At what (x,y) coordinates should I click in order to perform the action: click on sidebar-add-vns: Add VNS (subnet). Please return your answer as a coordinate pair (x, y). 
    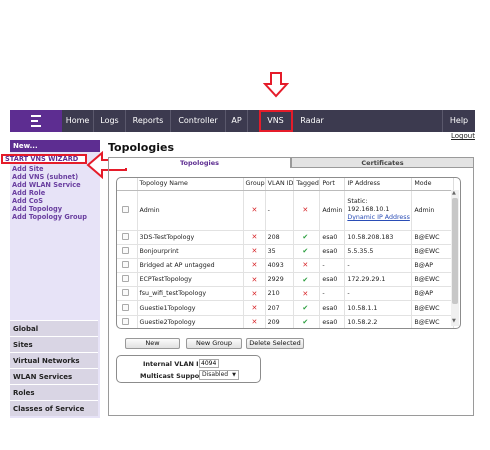
    Looking at the image, I should click on (45, 177).